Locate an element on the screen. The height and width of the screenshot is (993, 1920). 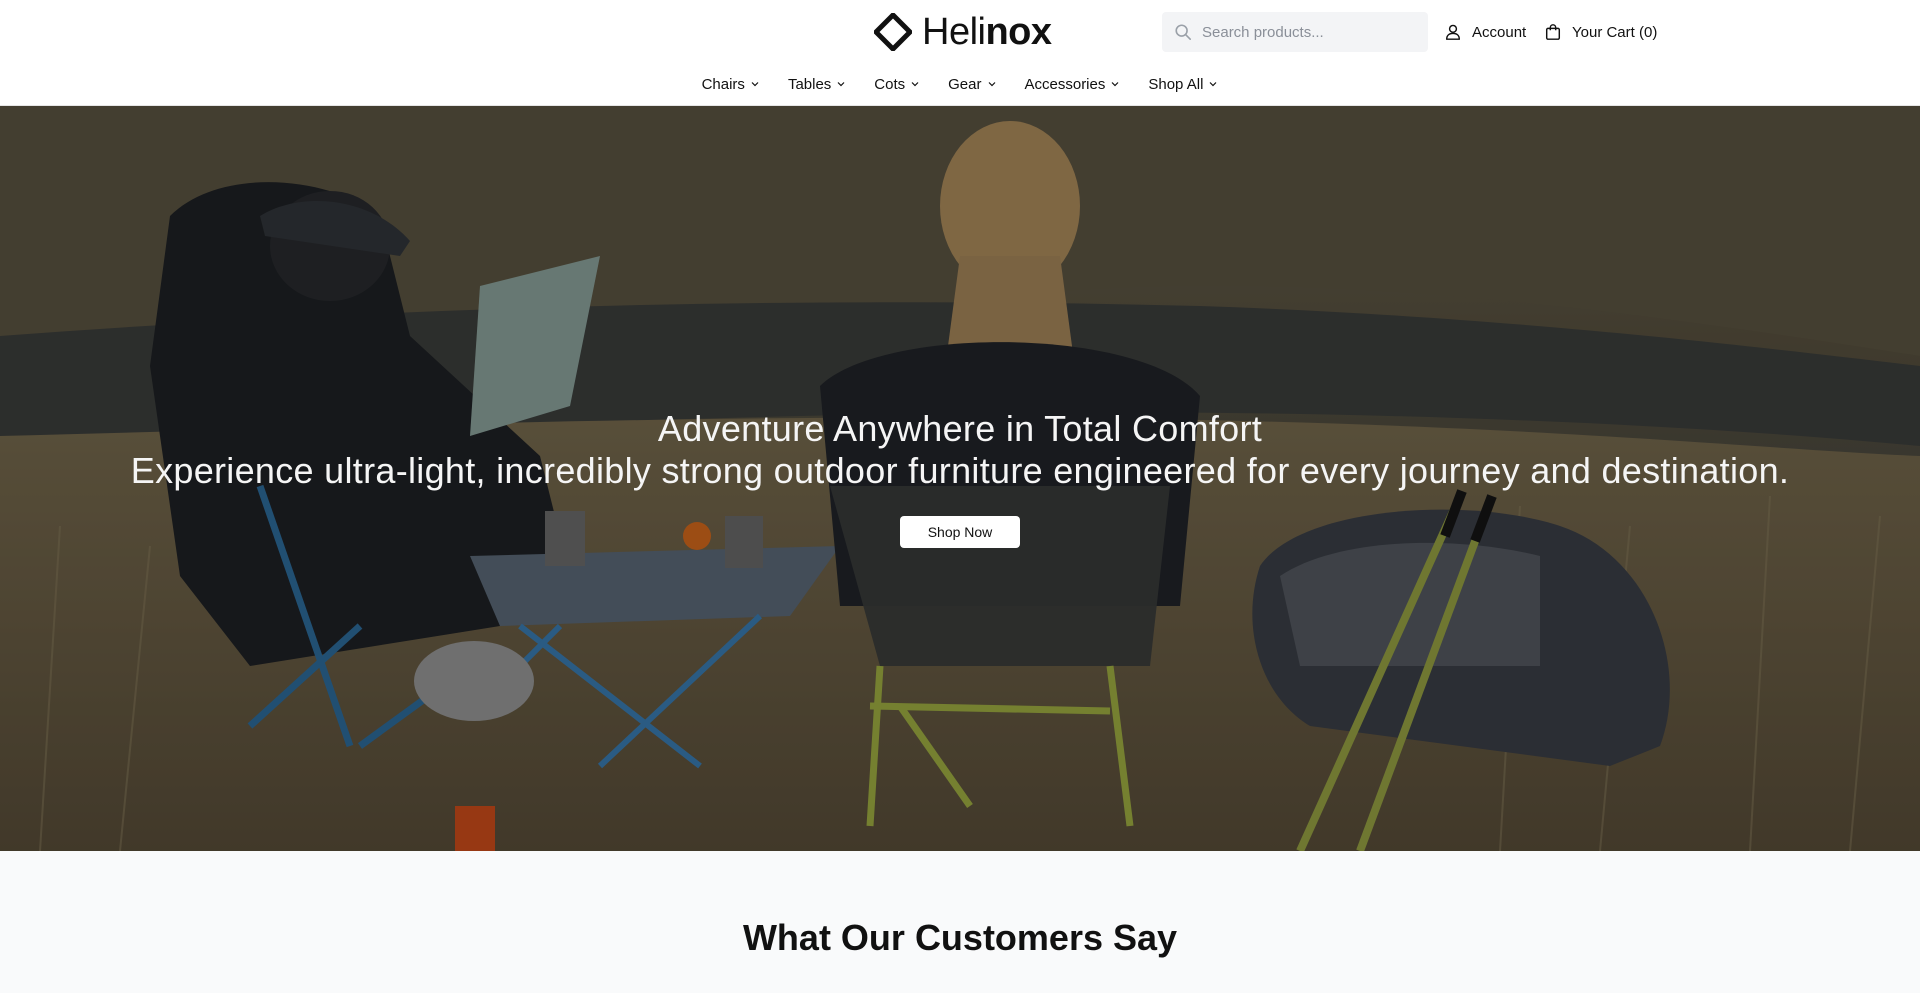
hero-title: Adventure Anywhere in Total Comfort is located at coordinates (960, 428).